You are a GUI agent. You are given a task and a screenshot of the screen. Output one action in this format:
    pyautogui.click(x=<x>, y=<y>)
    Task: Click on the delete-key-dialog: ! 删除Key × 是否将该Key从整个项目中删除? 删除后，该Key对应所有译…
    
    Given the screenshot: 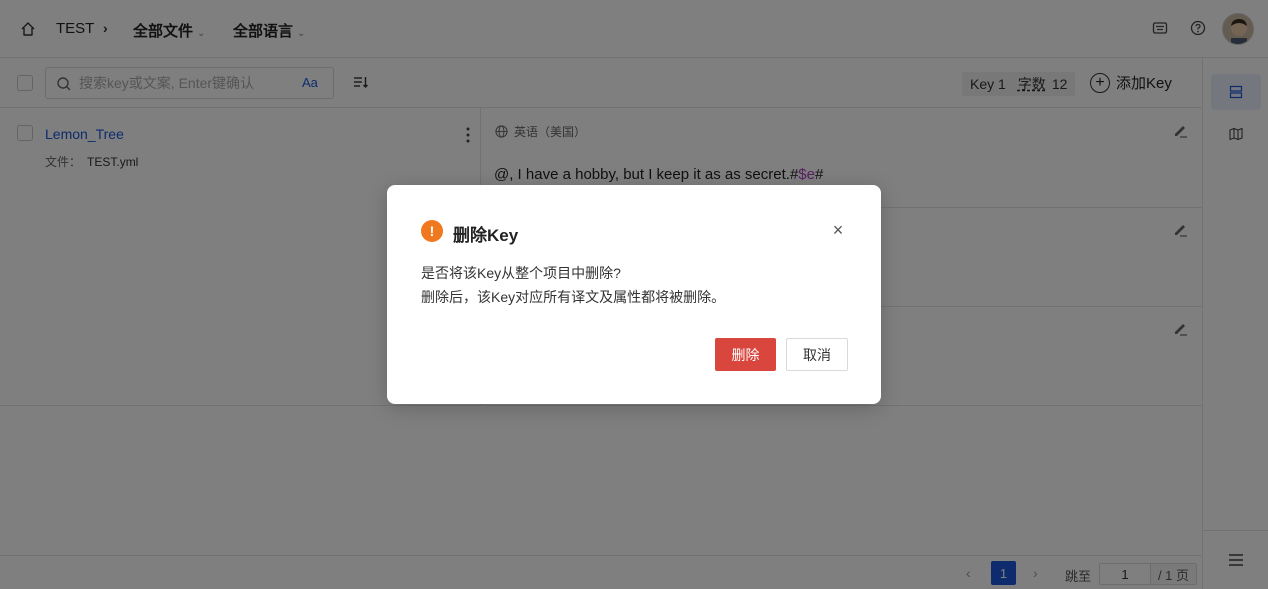 What is the action you would take?
    pyautogui.click(x=634, y=294)
    